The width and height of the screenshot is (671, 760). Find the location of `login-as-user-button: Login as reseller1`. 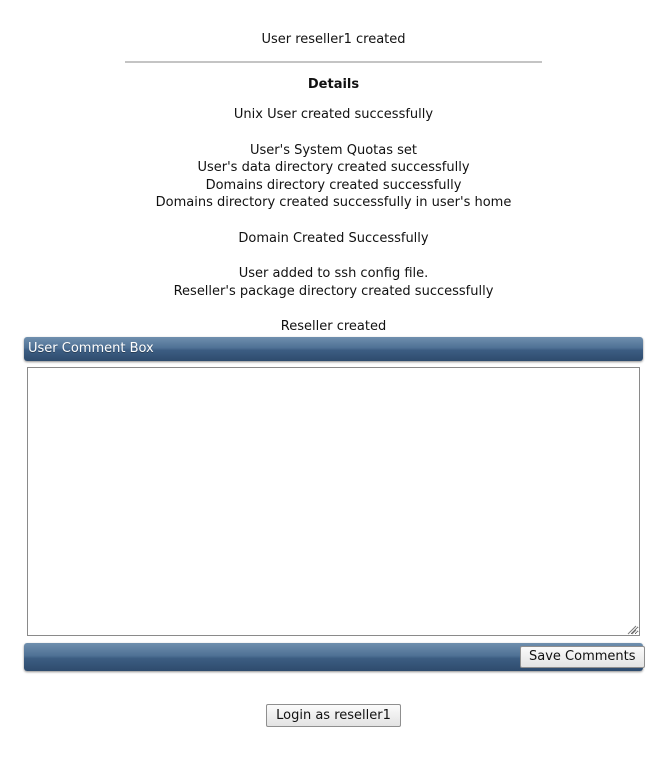

login-as-user-button: Login as reseller1 is located at coordinates (333, 715).